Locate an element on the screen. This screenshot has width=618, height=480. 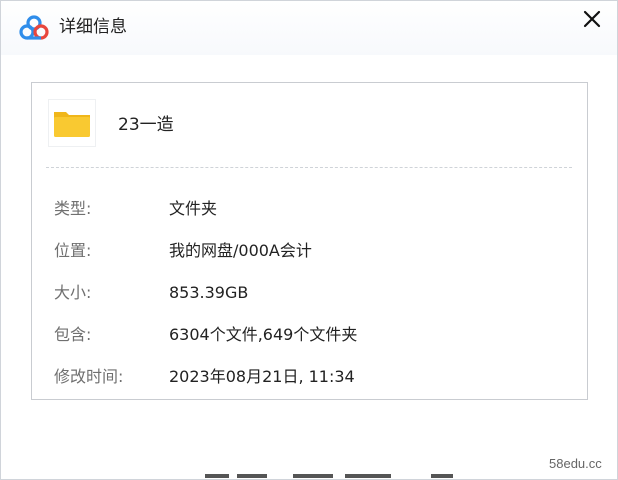
divider is located at coordinates (309, 167).